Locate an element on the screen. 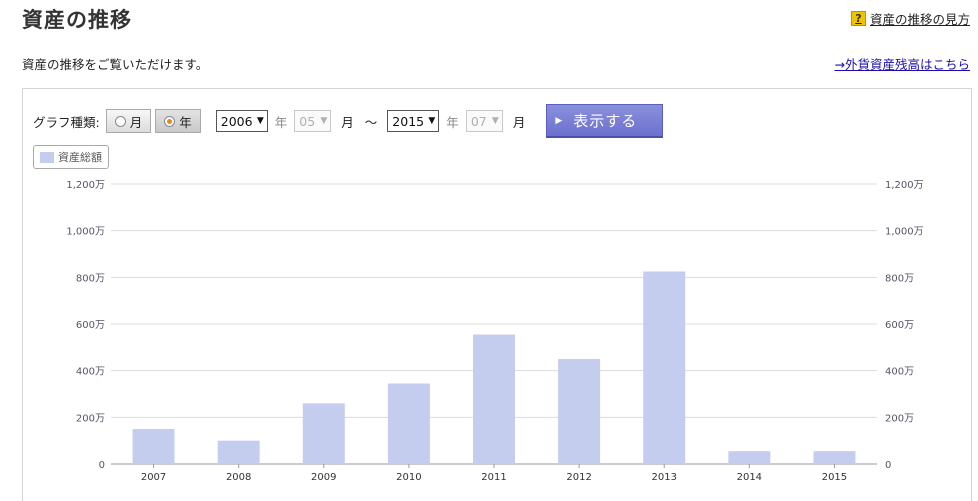  foreign-currency-link: →外貨資産残高はこちら is located at coordinates (902, 63).